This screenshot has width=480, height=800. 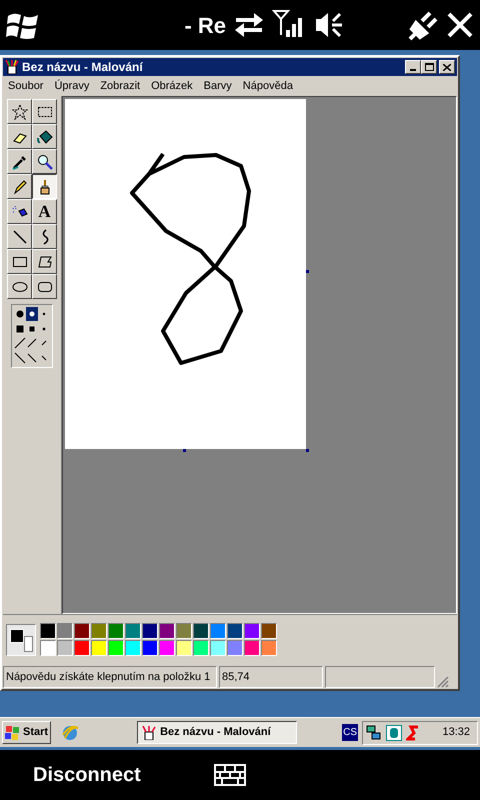 What do you see at coordinates (413, 67) in the screenshot?
I see `minimize-button` at bounding box center [413, 67].